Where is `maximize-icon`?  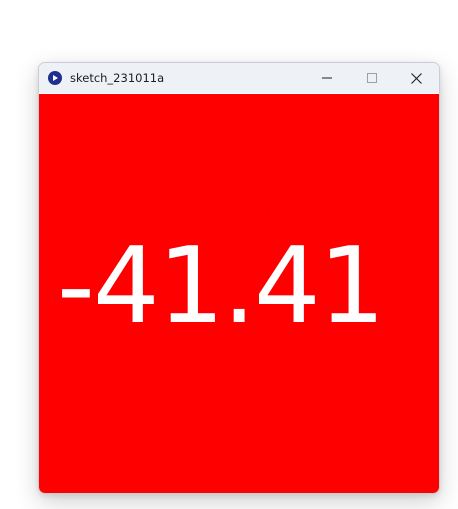
maximize-icon is located at coordinates (371, 78).